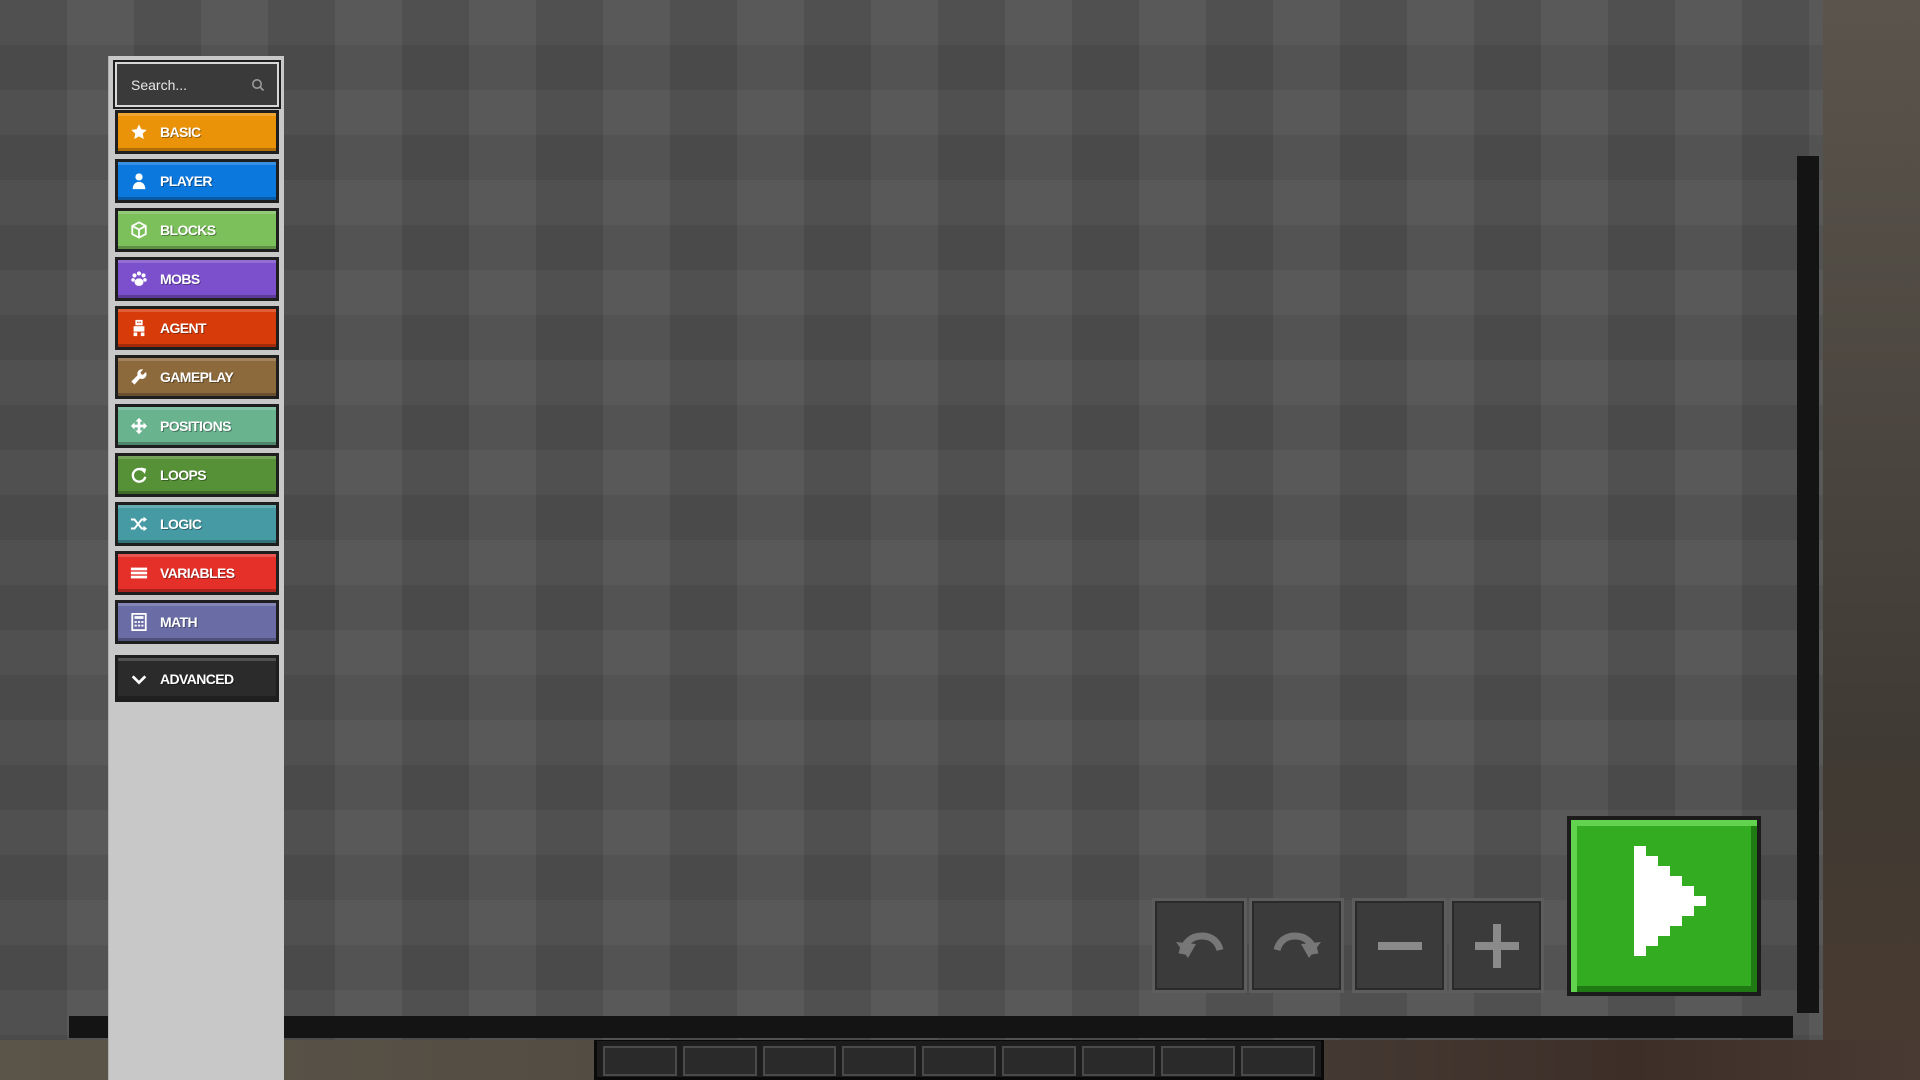 Image resolution: width=1920 pixels, height=1080 pixels. Describe the element at coordinates (188, 230) in the screenshot. I see `category-label: BLOCKS` at that location.